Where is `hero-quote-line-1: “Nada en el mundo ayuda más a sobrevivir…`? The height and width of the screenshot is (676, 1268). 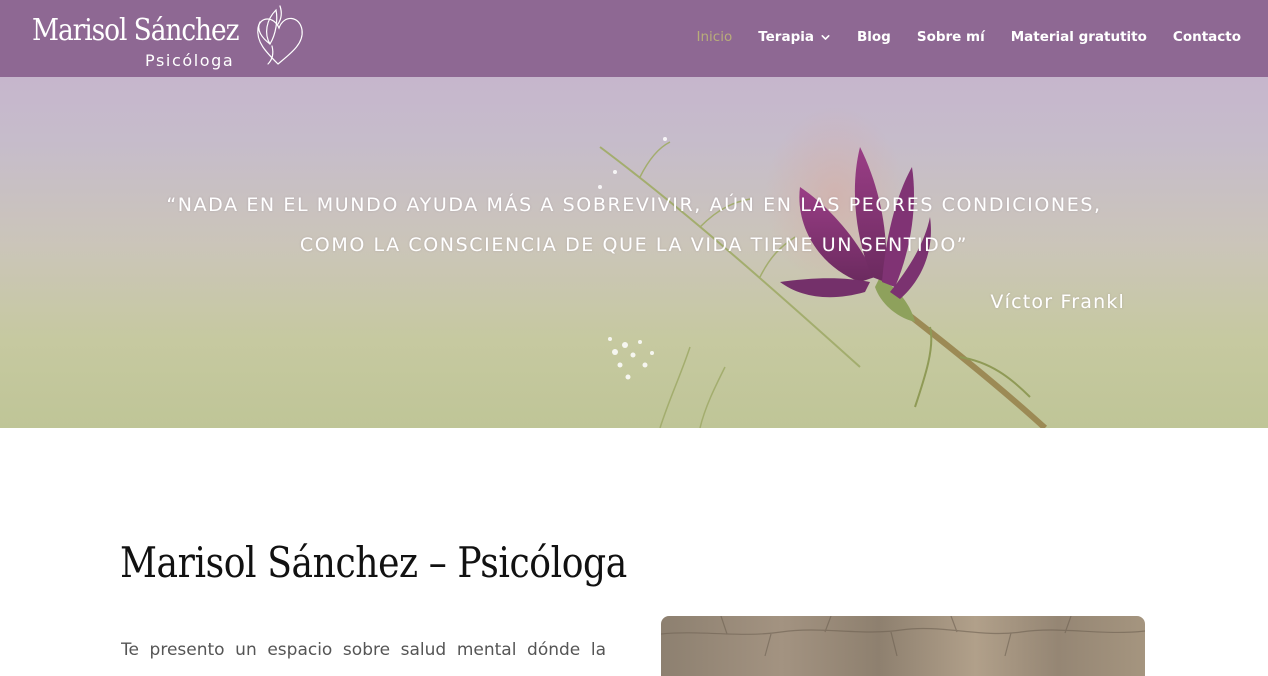 hero-quote-line-1: “Nada en el mundo ayuda más a sobrevivir… is located at coordinates (634, 205).